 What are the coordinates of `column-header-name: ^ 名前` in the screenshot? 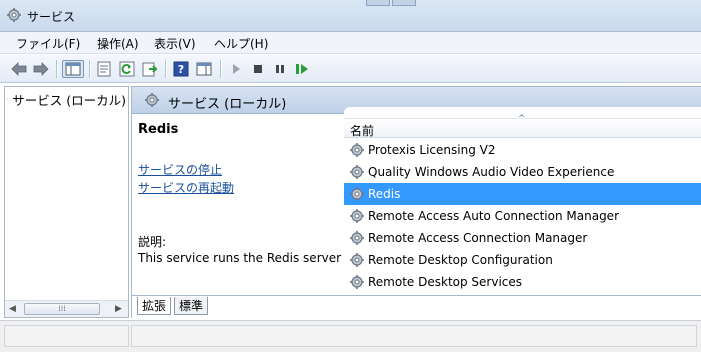 It's located at (522, 126).